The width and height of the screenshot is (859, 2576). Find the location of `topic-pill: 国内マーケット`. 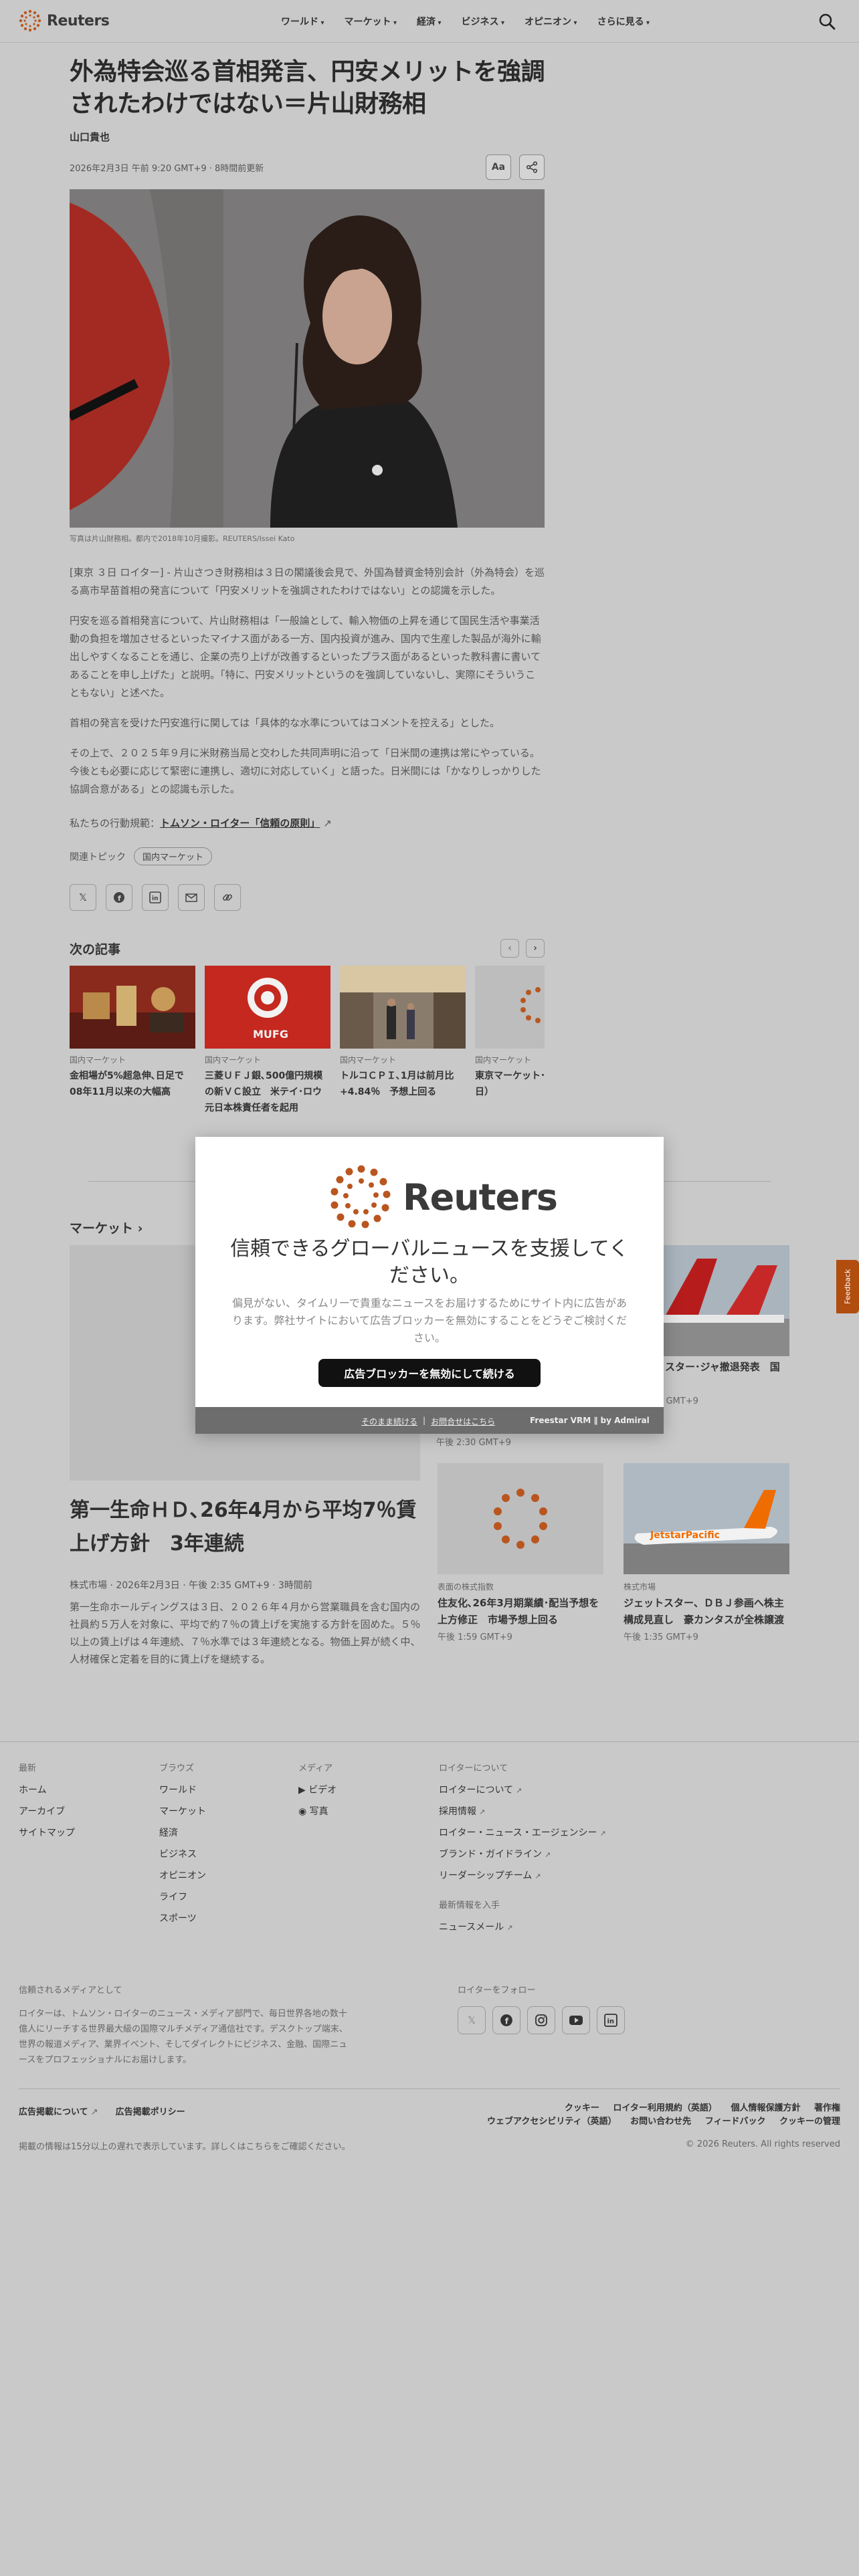

topic-pill: 国内マーケット is located at coordinates (174, 856).